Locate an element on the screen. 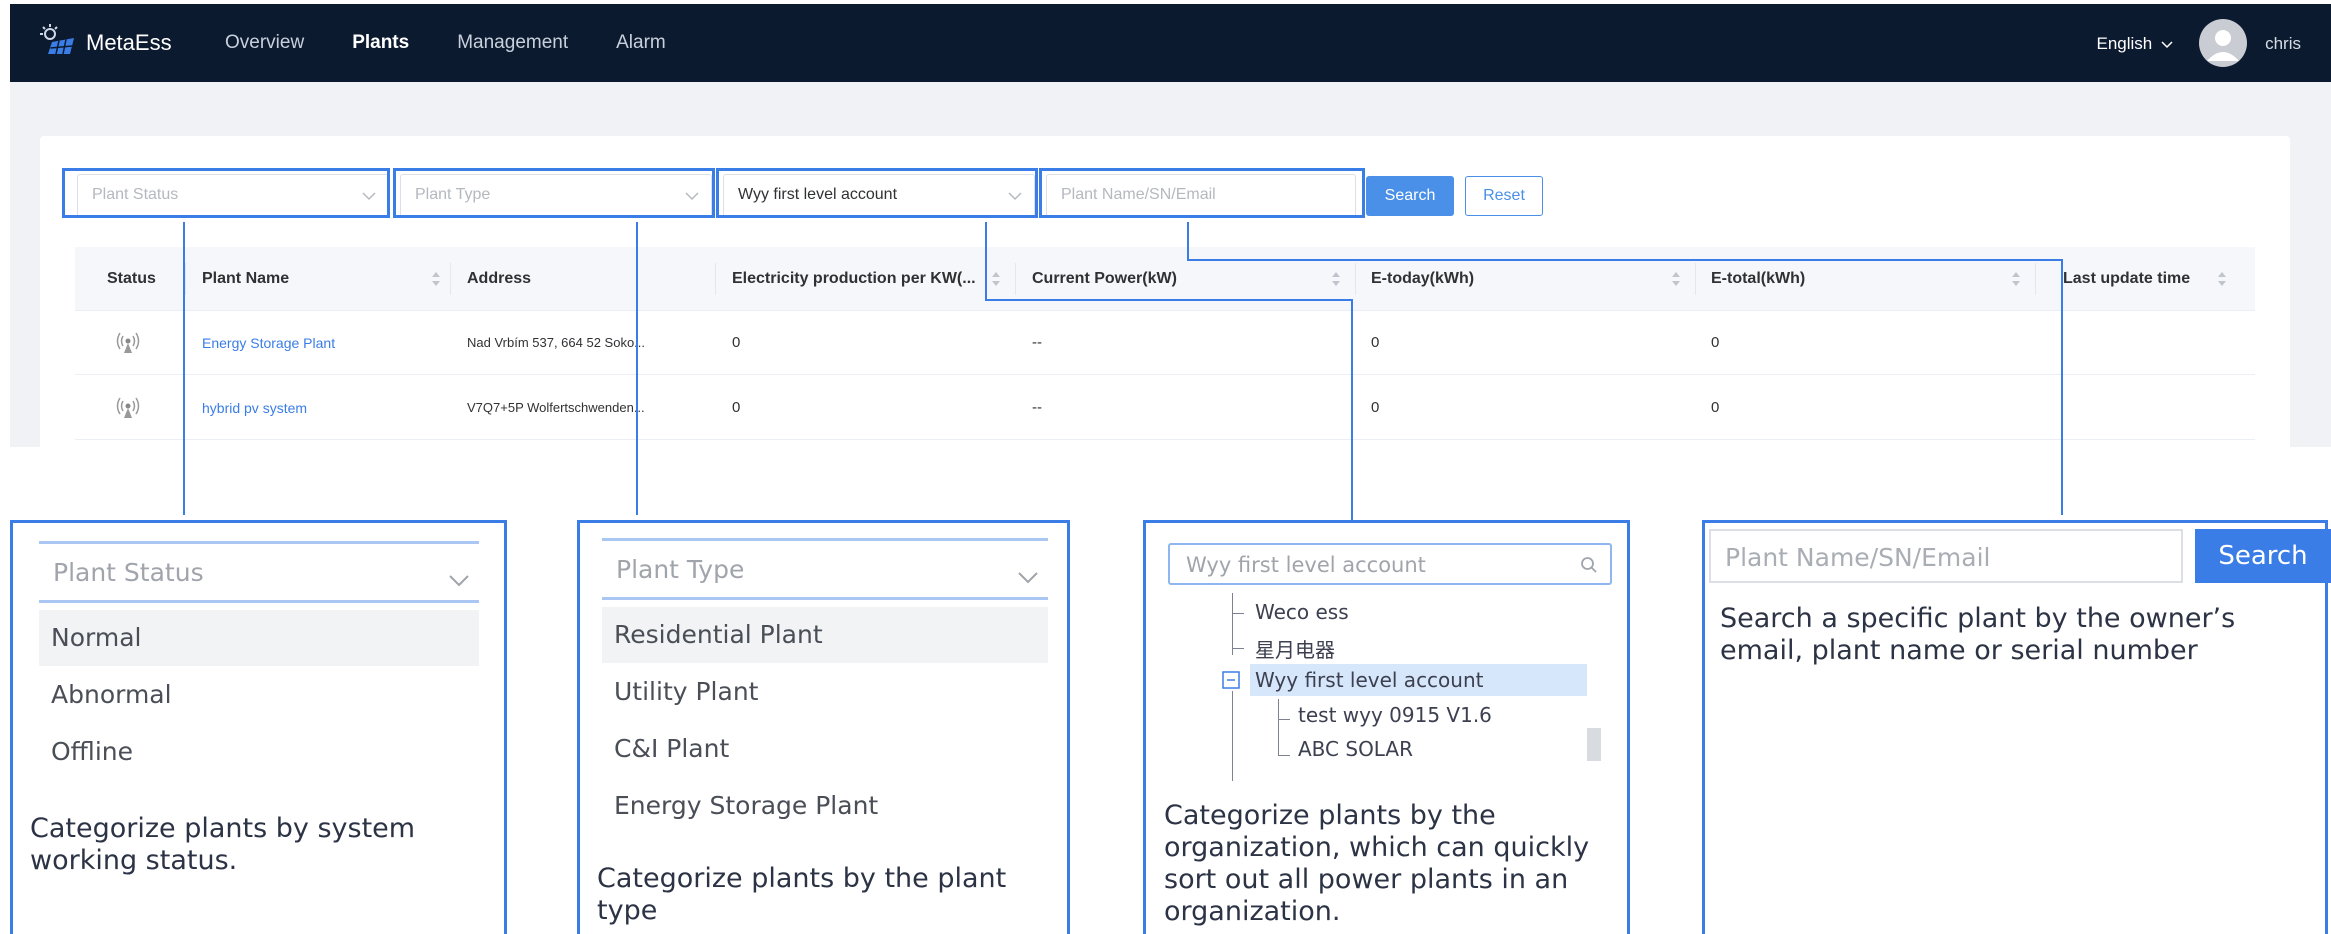 Image resolution: width=2331 pixels, height=934 pixels. plant-search-placeholder: Plant Name/SN/Email is located at coordinates (1858, 557).